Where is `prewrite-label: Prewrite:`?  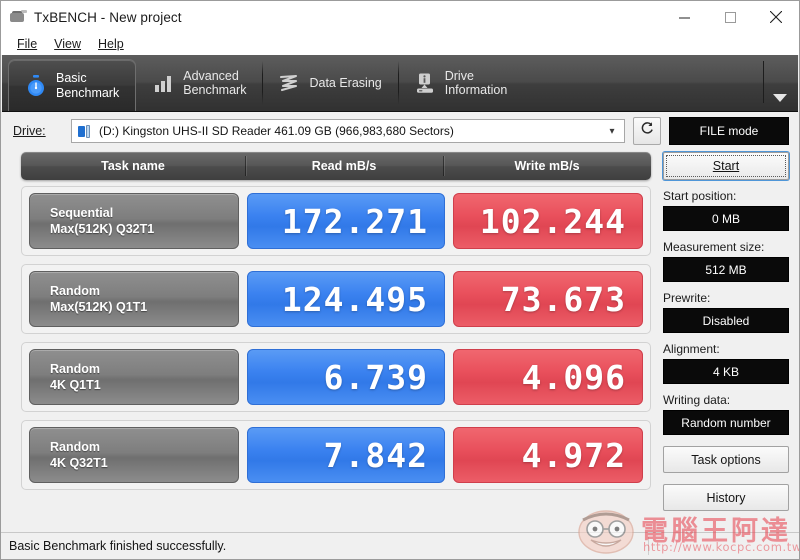 prewrite-label: Prewrite: is located at coordinates (687, 298).